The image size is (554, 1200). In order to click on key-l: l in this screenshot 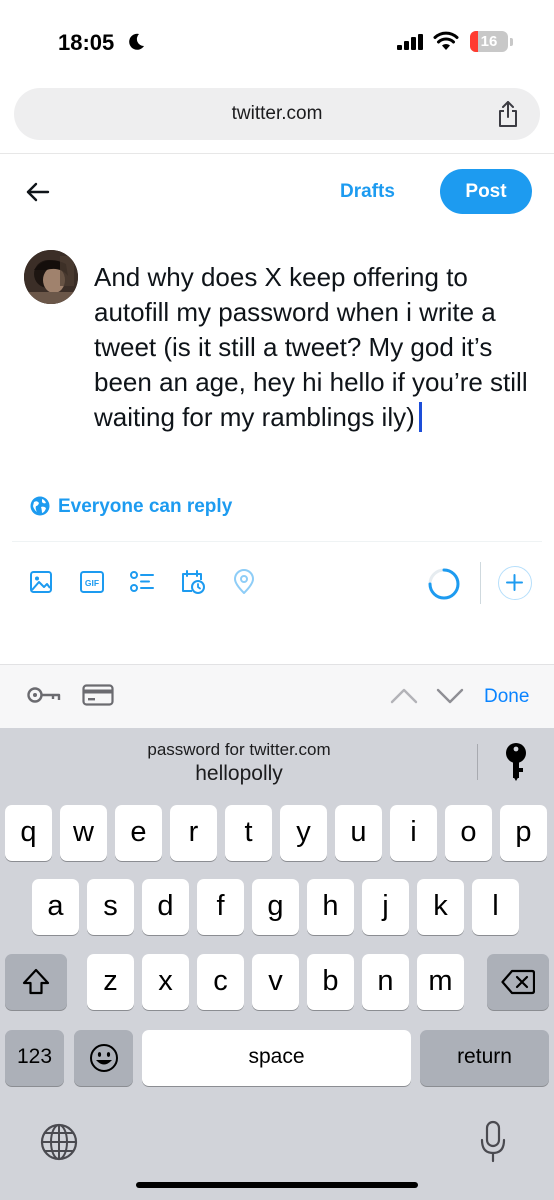, I will do `click(495, 907)`.